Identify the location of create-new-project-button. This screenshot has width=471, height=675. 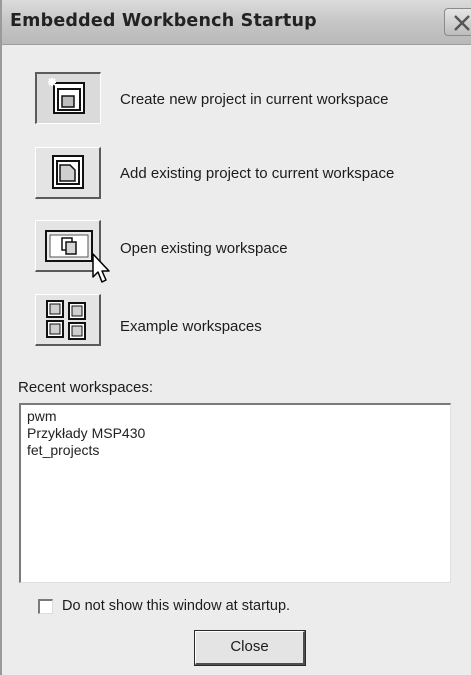
(68, 98).